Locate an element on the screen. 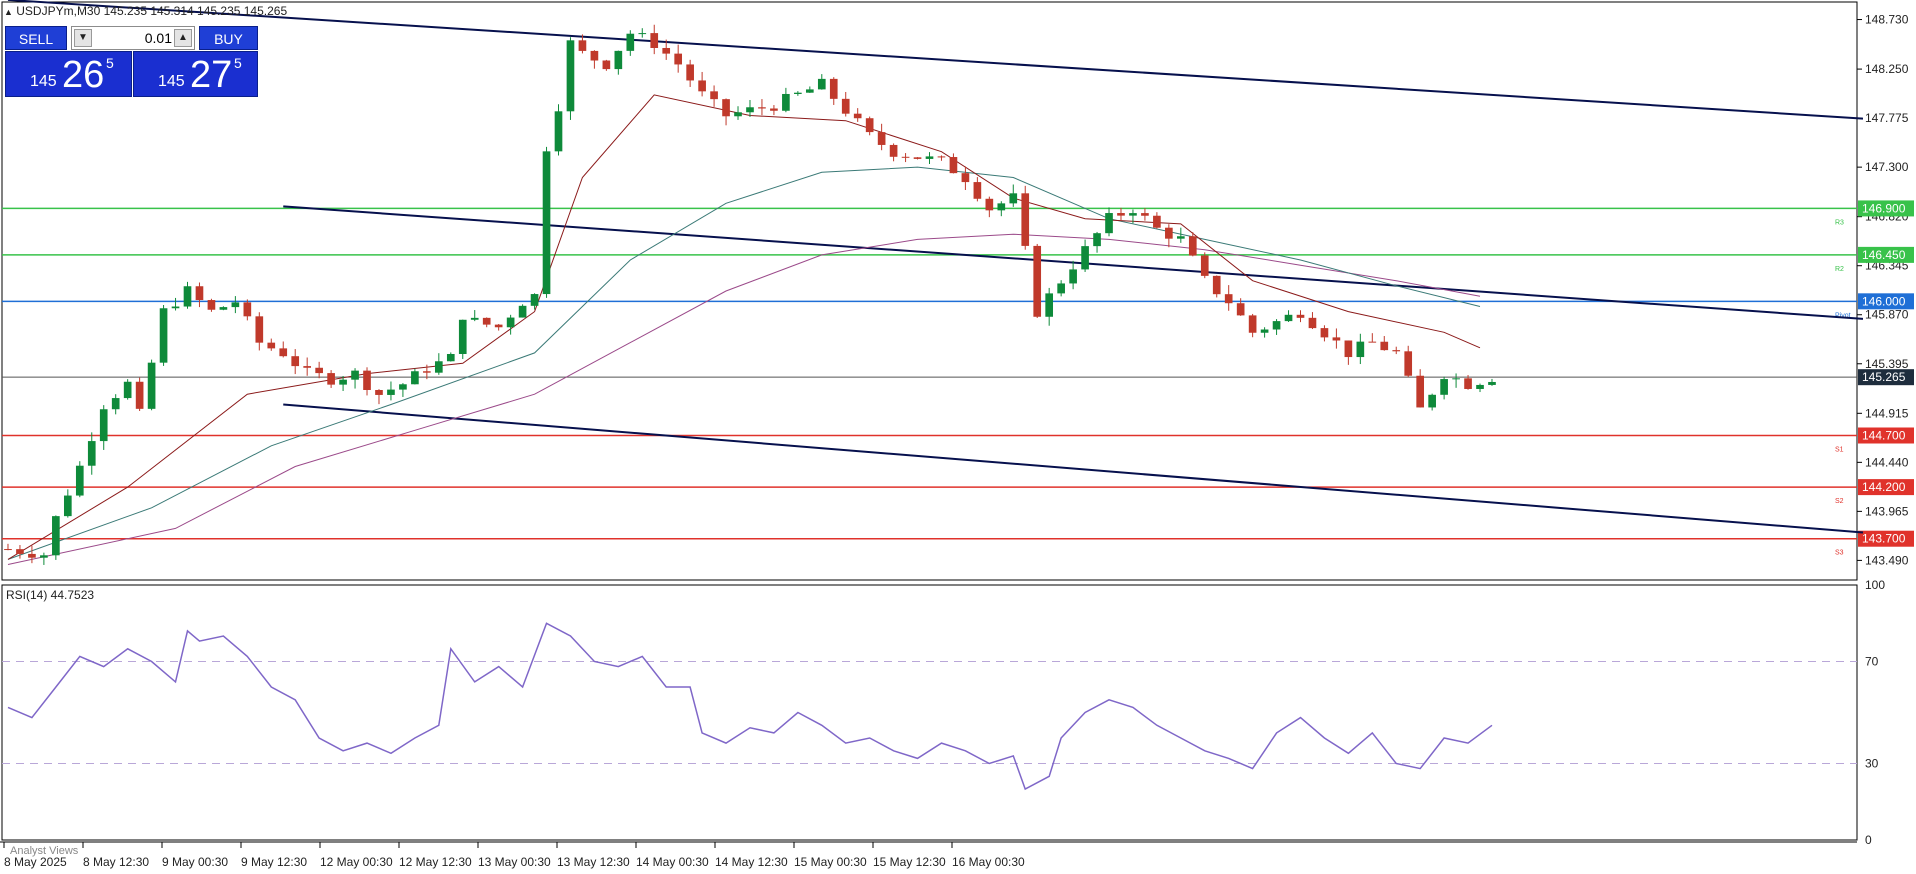 Image resolution: width=1916 pixels, height=874 pixels. buy-price-pips: 27 is located at coordinates (211, 75).